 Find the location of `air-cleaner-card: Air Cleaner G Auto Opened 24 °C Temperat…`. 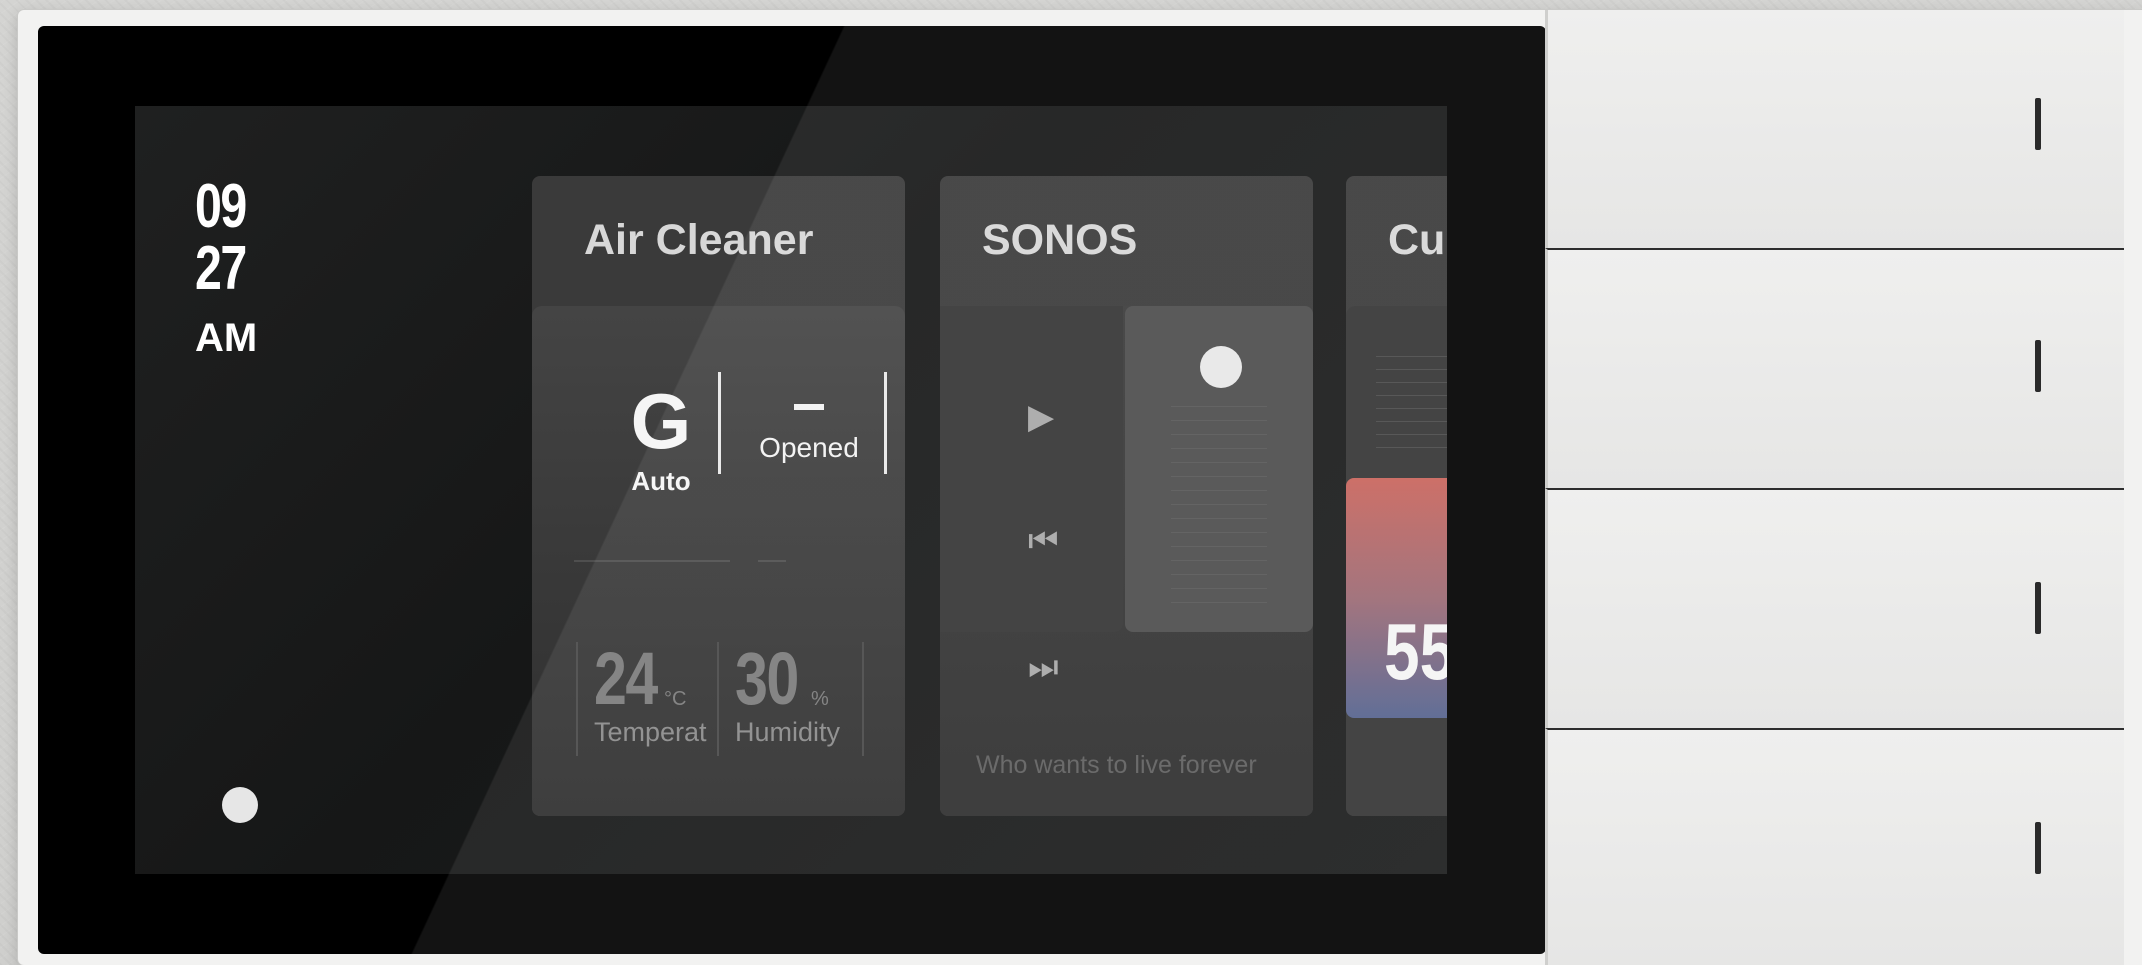

air-cleaner-card: Air Cleaner G Auto Opened 24 °C Temperat… is located at coordinates (718, 496).